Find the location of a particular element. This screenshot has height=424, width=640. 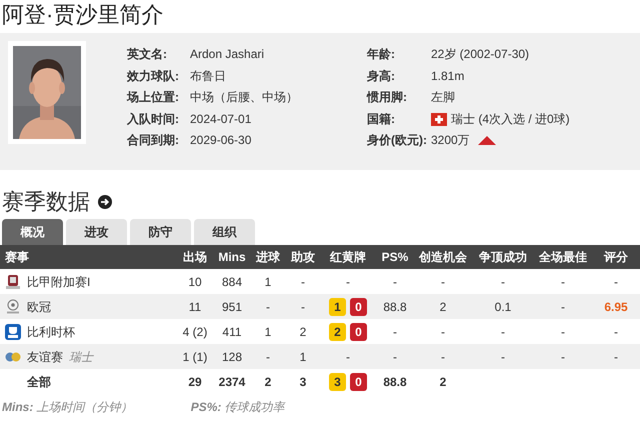

field-label: 身高: is located at coordinates (381, 76).